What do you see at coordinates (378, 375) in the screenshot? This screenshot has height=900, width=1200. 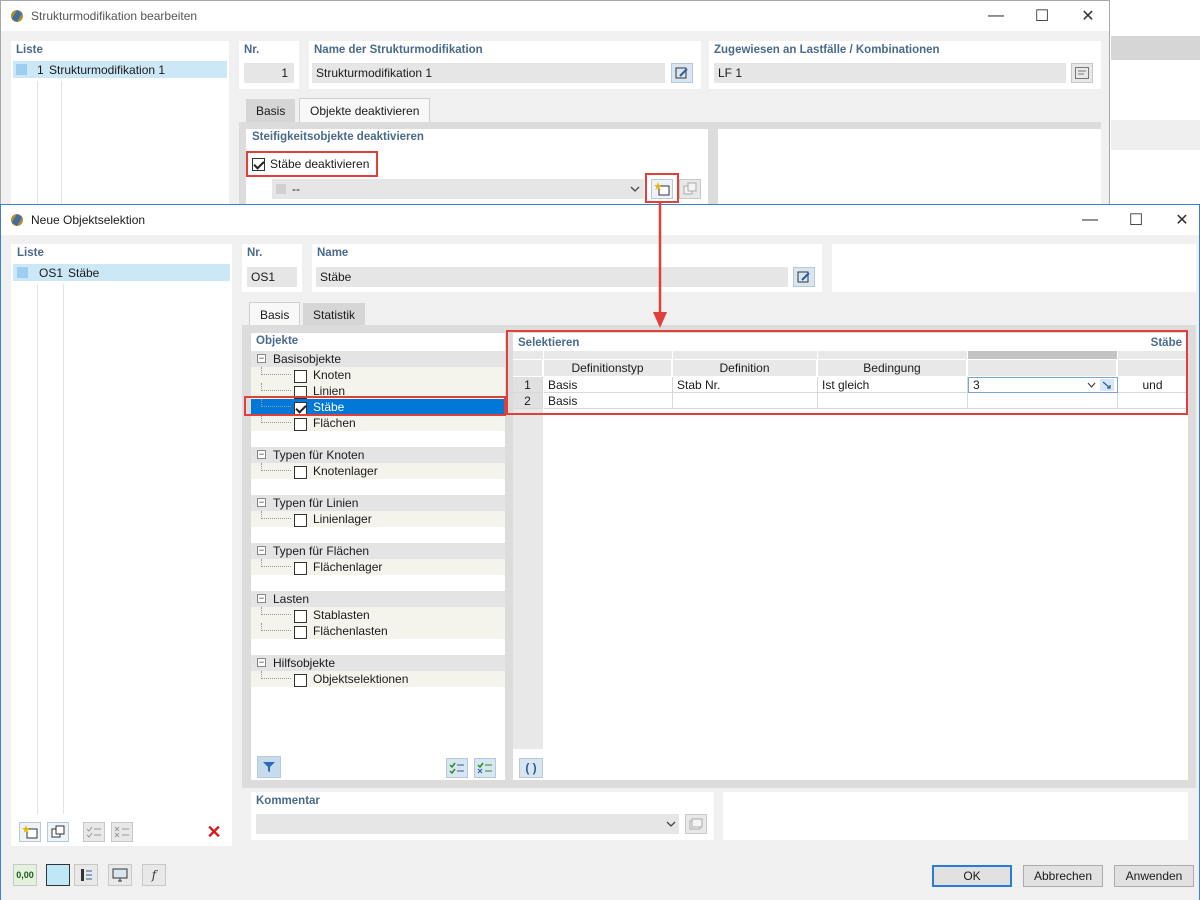 I see `tree-item: Knoten` at bounding box center [378, 375].